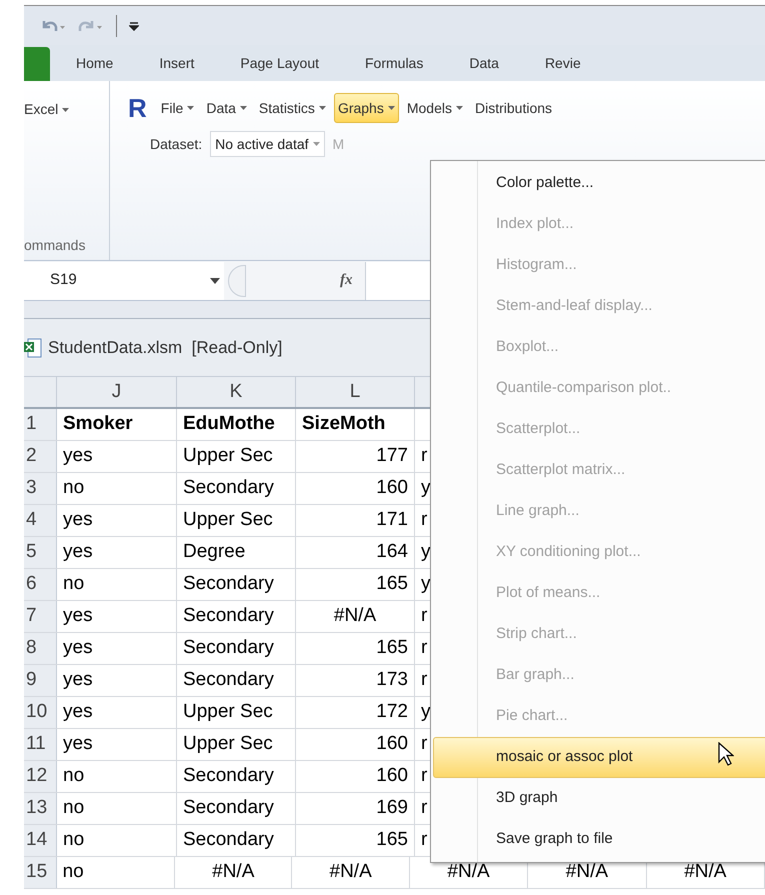 This screenshot has height=895, width=765. I want to click on ribbon-tab: Revie, so click(562, 63).